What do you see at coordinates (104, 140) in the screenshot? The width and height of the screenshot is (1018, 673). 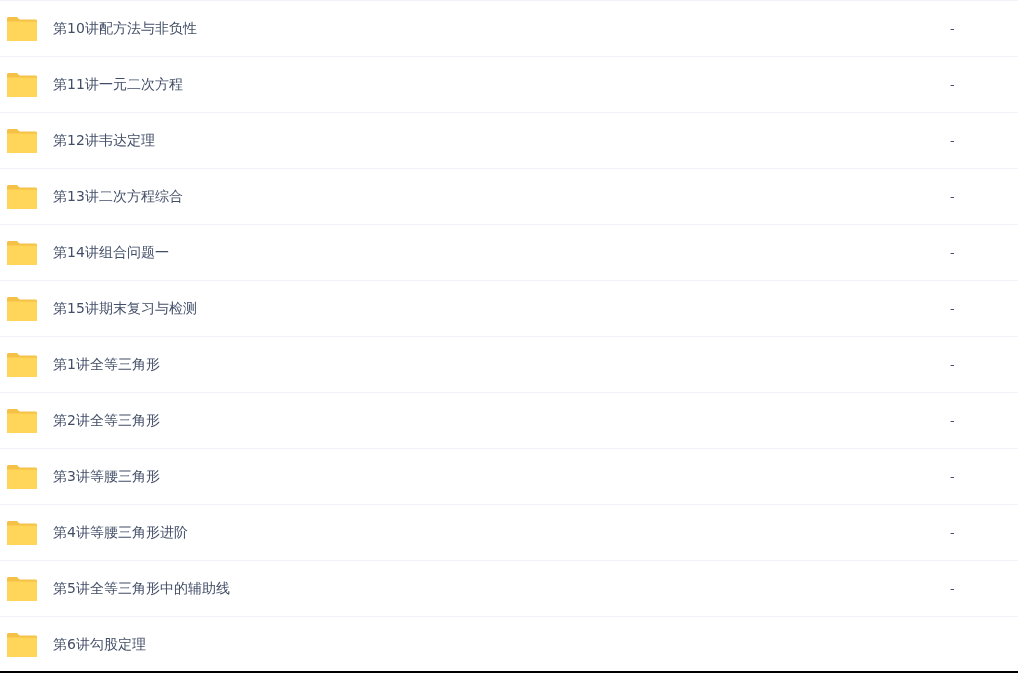 I see `folder-name: 第12讲韦达定理` at bounding box center [104, 140].